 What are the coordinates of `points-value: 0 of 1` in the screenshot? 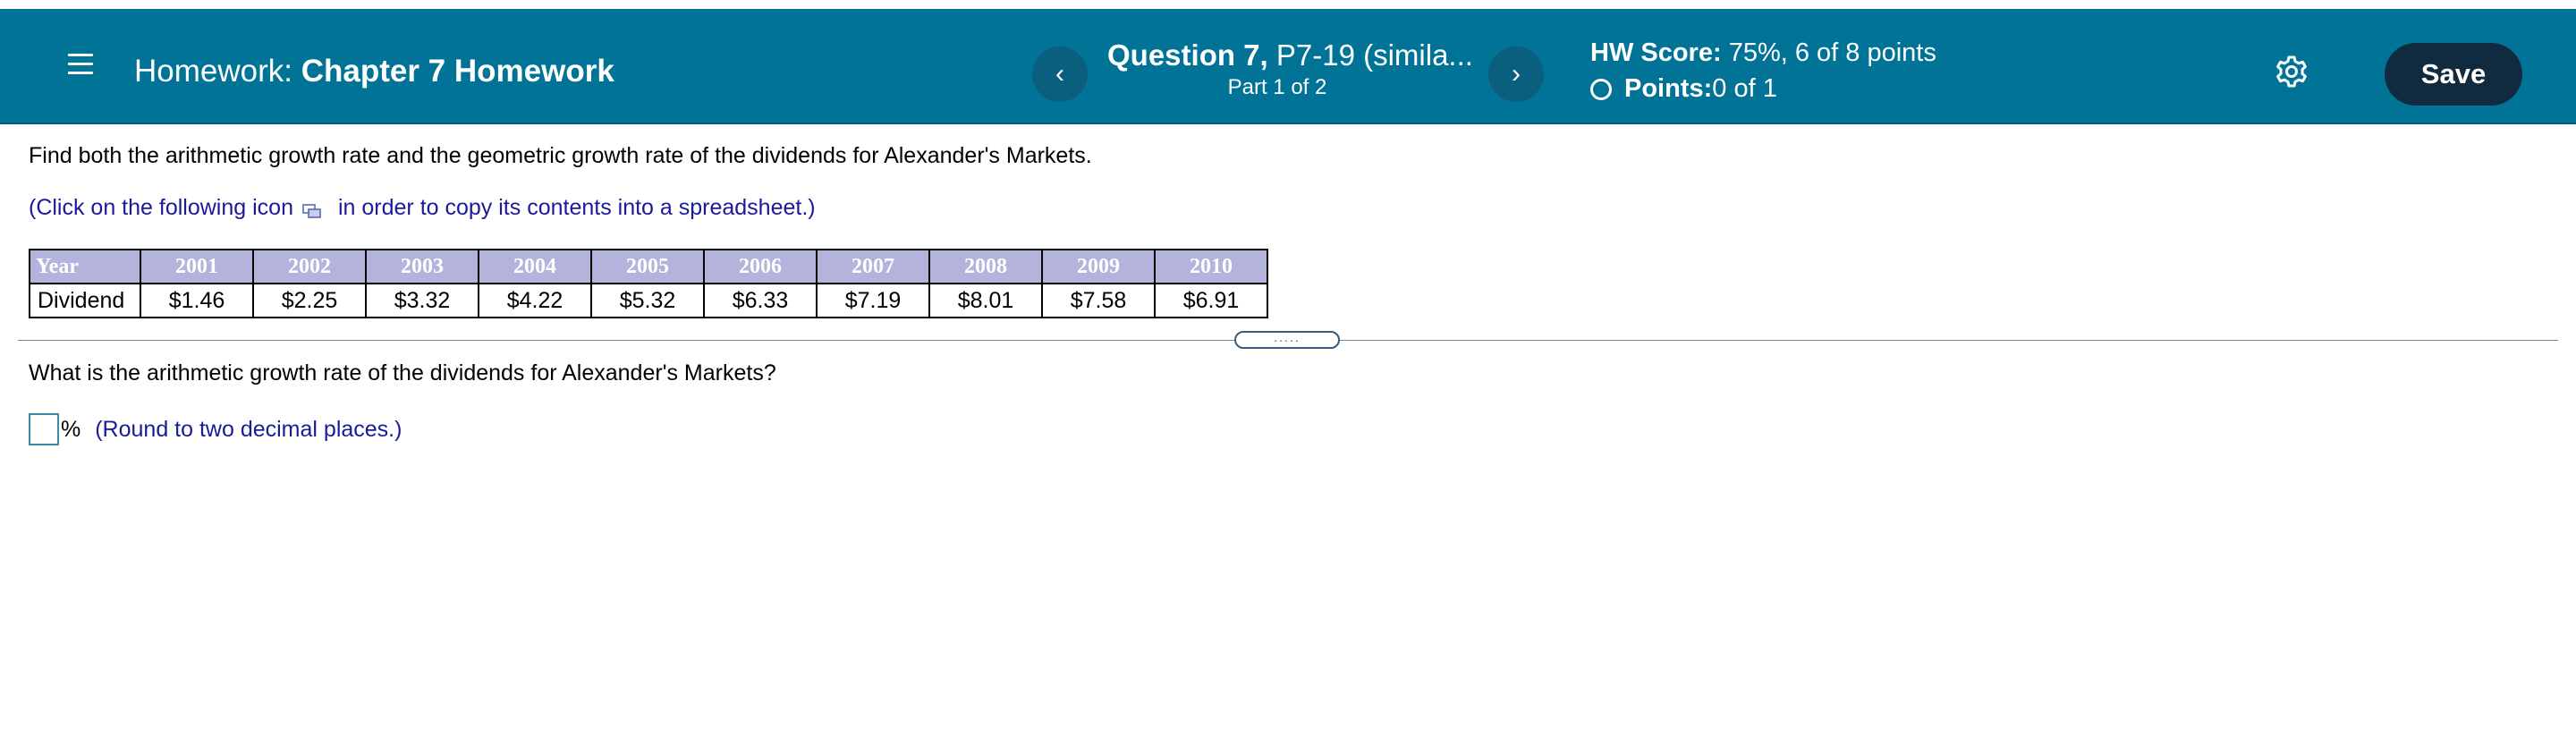 It's located at (1744, 88).